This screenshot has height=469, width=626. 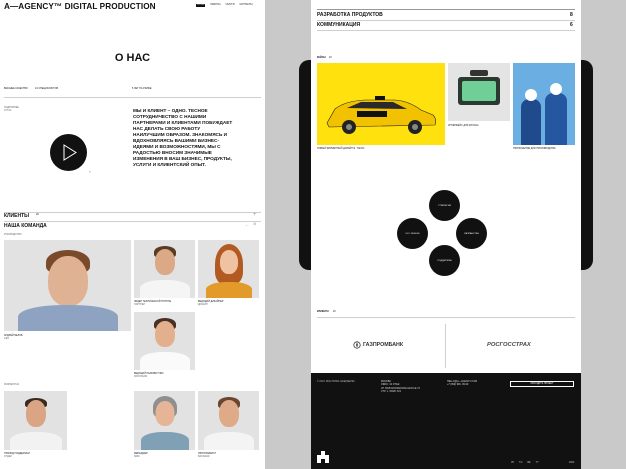 What do you see at coordinates (571, 25) in the screenshot?
I see `service-2-count: 6` at bounding box center [571, 25].